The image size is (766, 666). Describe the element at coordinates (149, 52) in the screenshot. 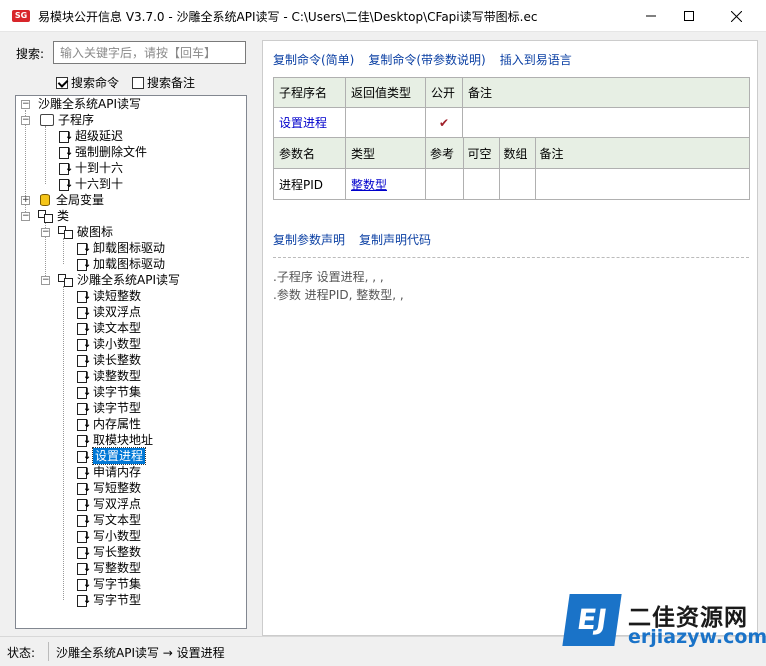

I see `search-input` at that location.